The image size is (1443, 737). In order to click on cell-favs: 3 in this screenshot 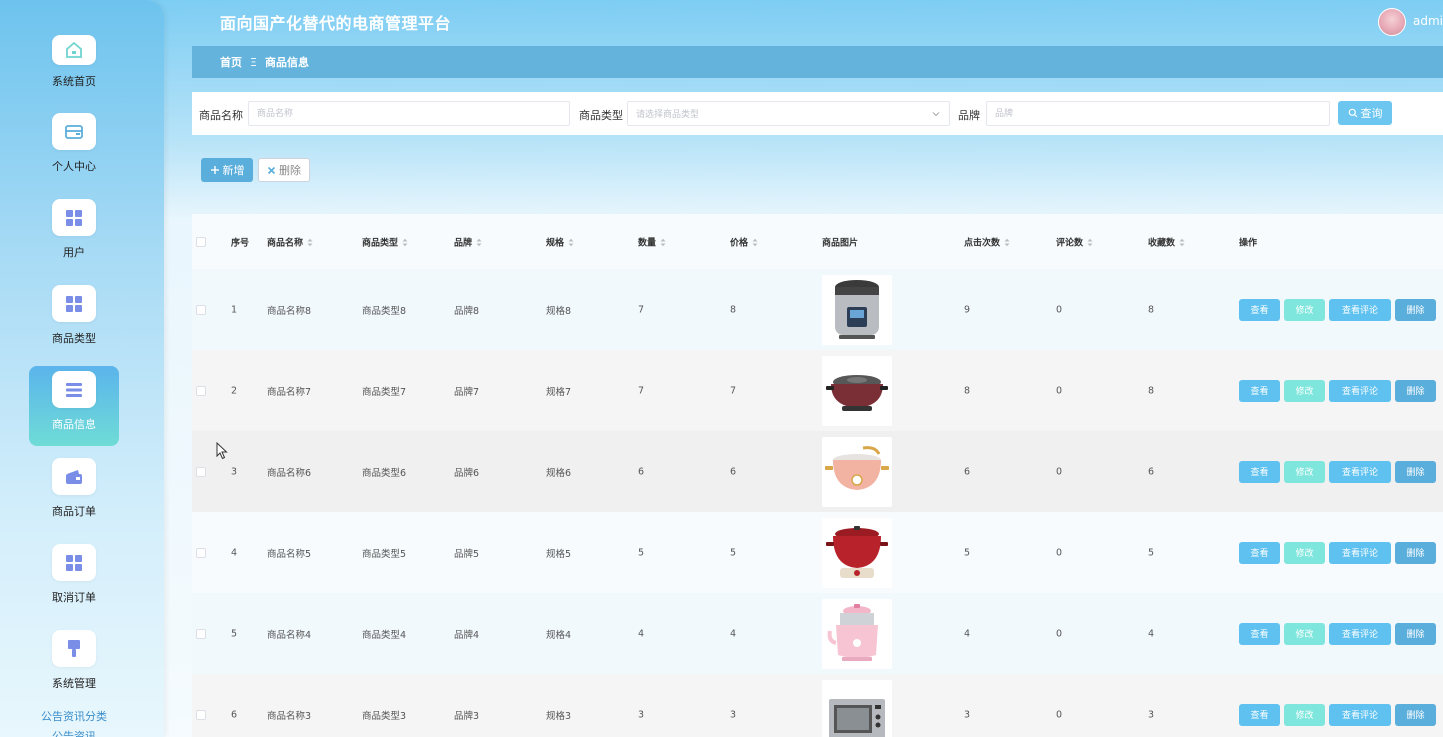, I will do `click(1151, 714)`.